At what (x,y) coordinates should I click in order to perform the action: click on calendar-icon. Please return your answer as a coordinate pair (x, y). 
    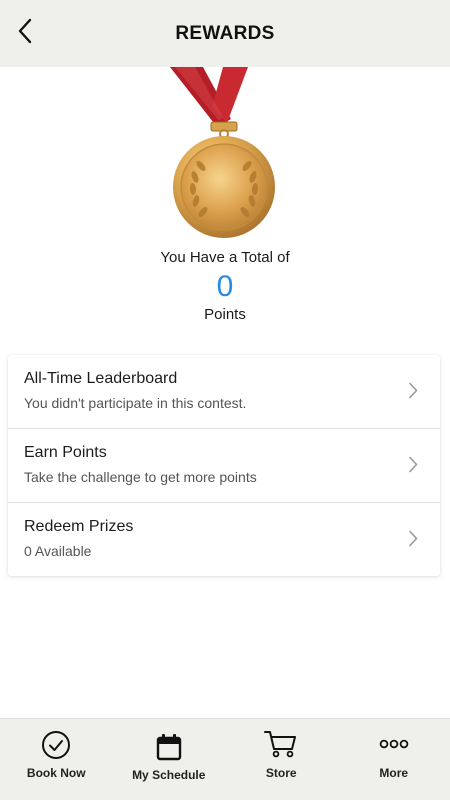
    Looking at the image, I should click on (168, 747).